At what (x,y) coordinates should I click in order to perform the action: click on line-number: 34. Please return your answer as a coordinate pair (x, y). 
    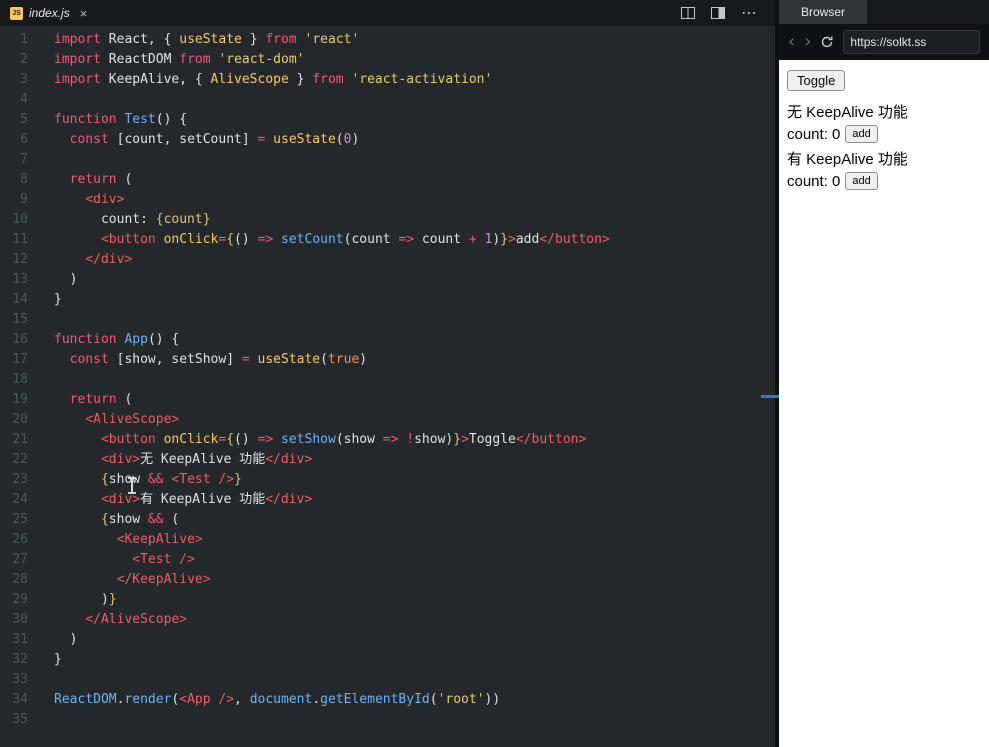
    Looking at the image, I should click on (20, 699).